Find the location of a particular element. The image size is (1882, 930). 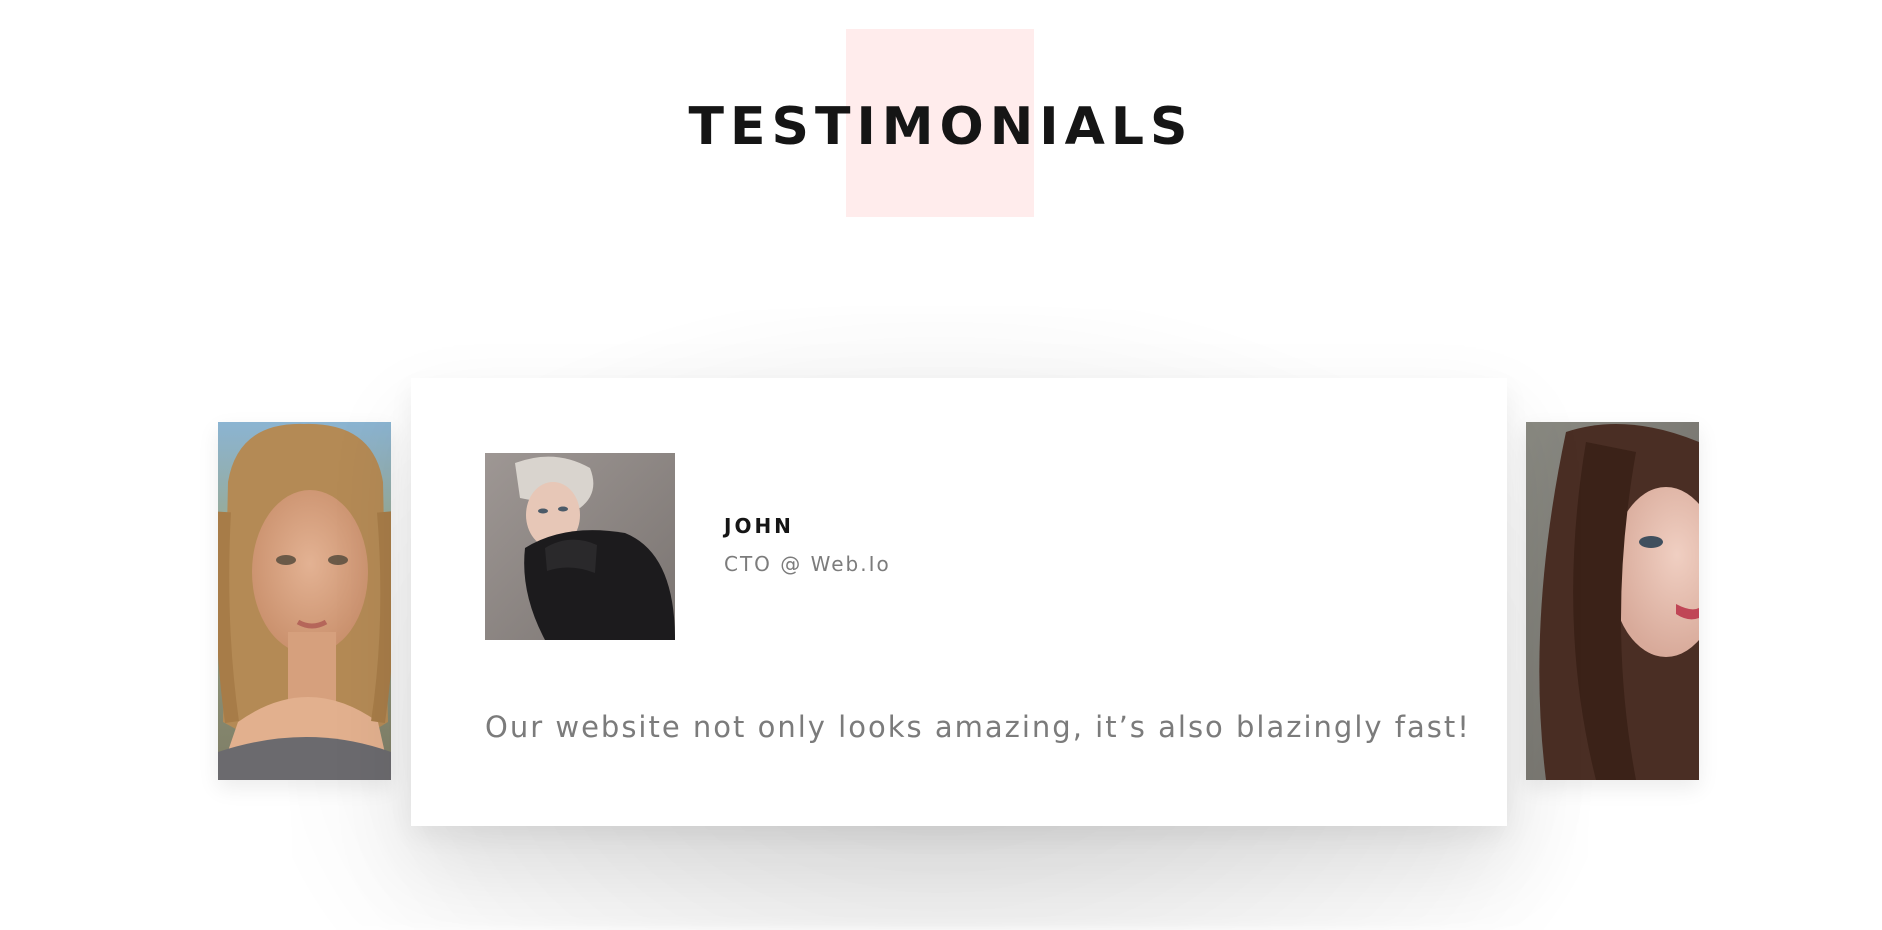

testimonial-avatar is located at coordinates (580, 546).